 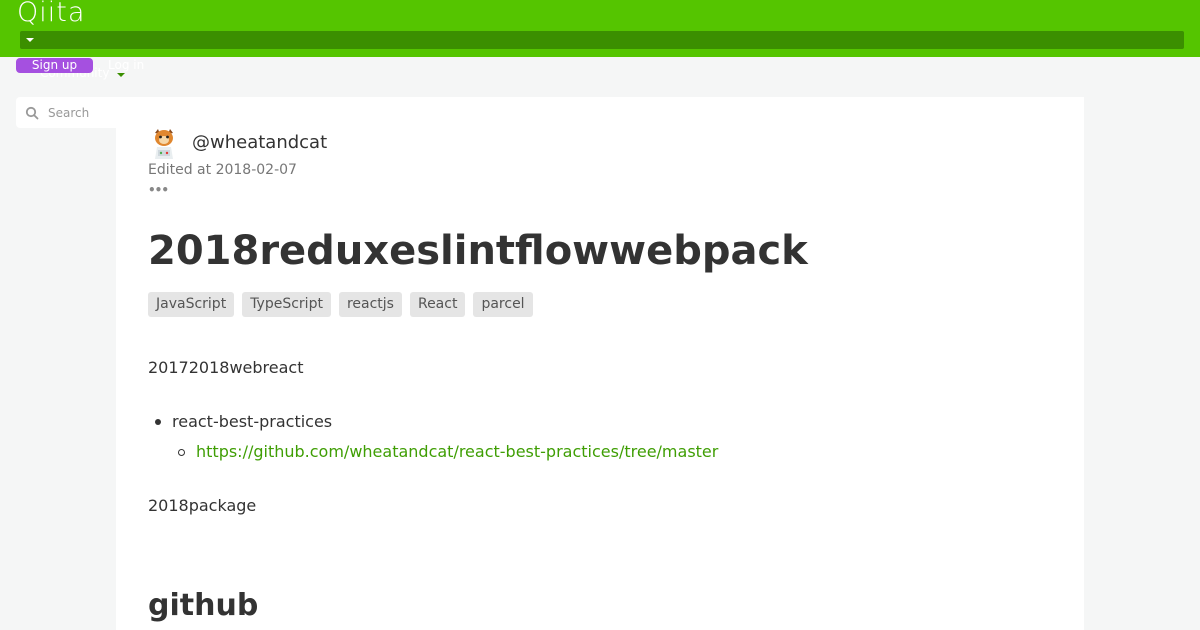 I want to click on site-header: Qiita, so click(x=600, y=28).